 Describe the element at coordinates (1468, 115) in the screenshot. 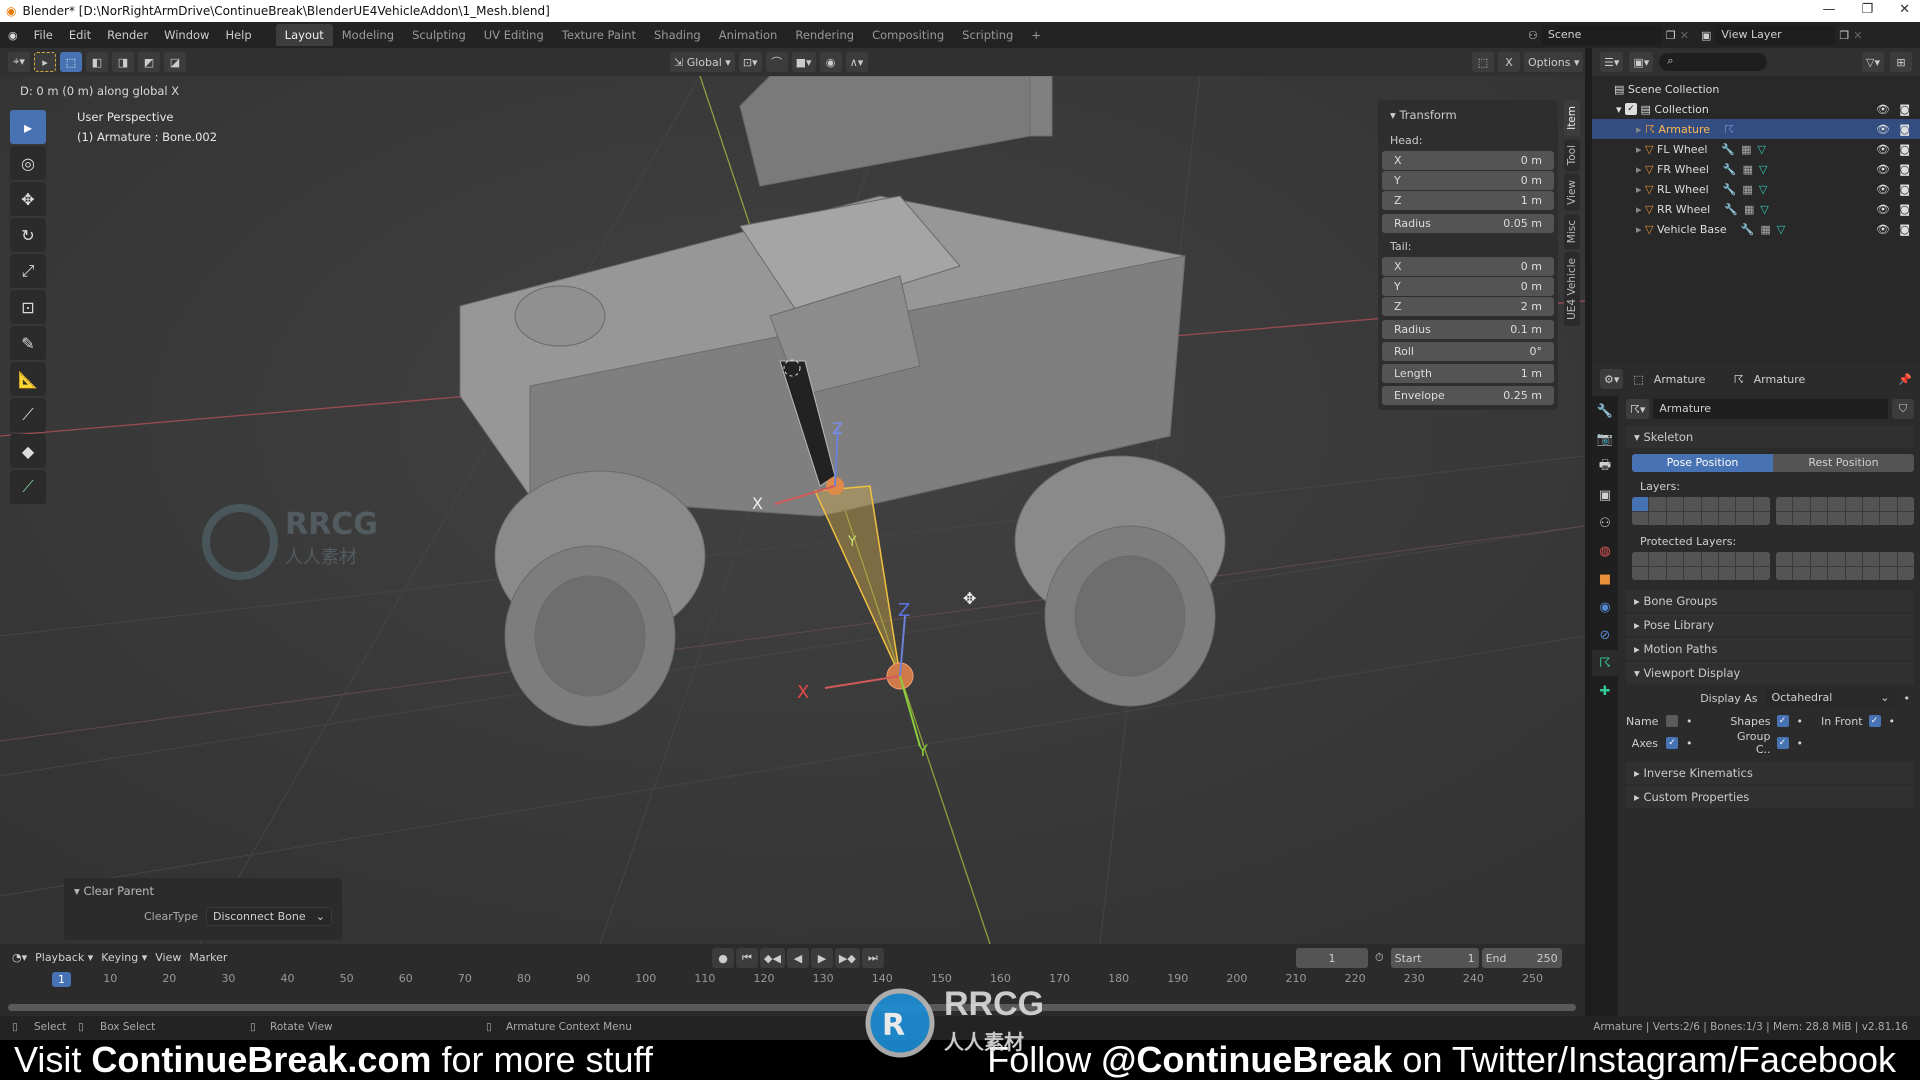

I see `transform-header: ▾ Transform` at that location.